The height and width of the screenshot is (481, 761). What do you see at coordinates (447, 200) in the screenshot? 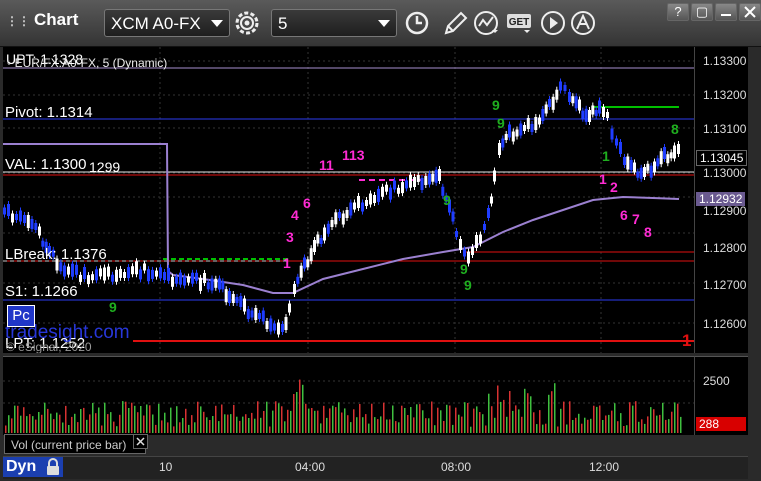
I see `seq-number: 9` at bounding box center [447, 200].